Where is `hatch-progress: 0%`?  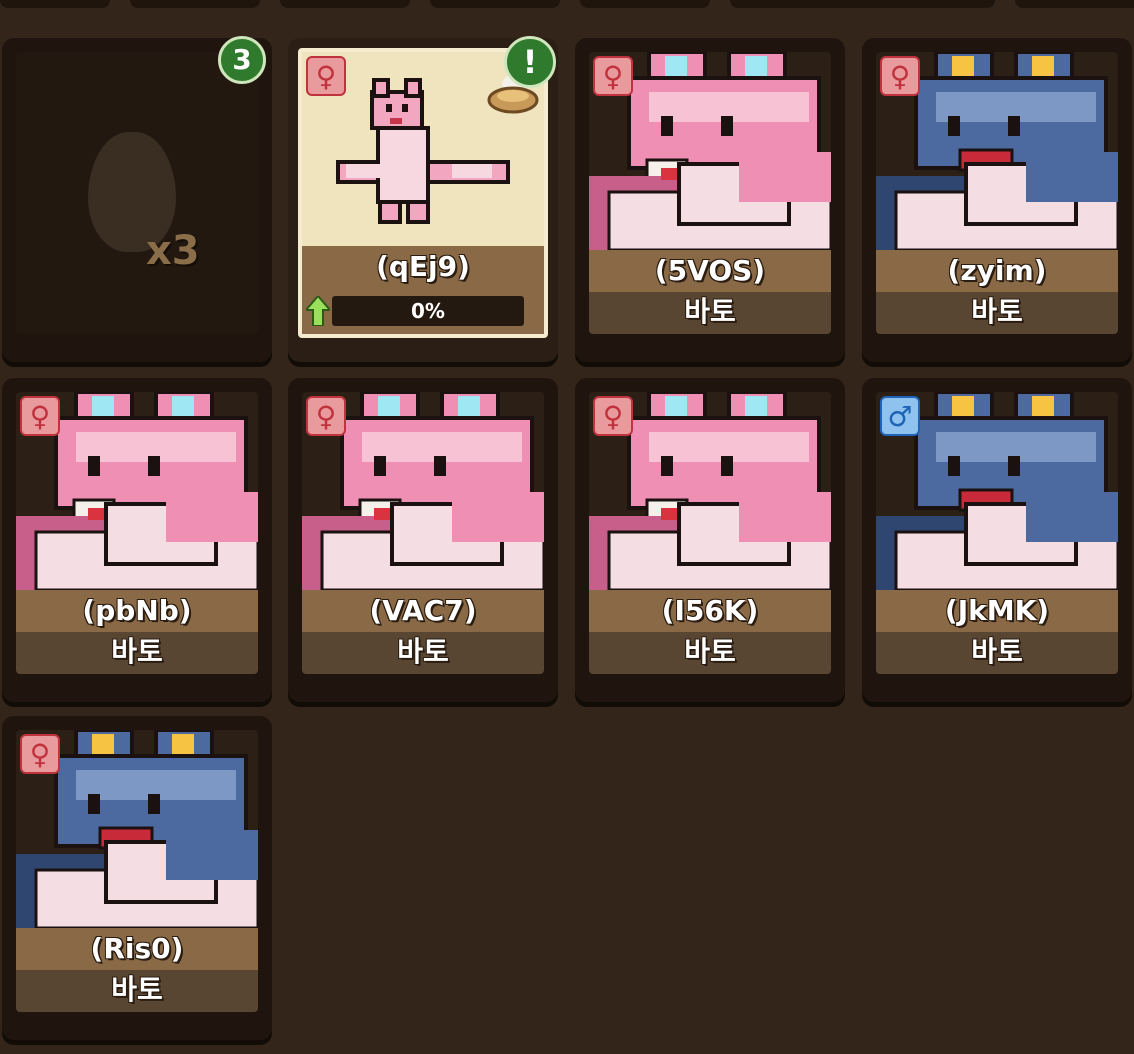
hatch-progress: 0% is located at coordinates (423, 311).